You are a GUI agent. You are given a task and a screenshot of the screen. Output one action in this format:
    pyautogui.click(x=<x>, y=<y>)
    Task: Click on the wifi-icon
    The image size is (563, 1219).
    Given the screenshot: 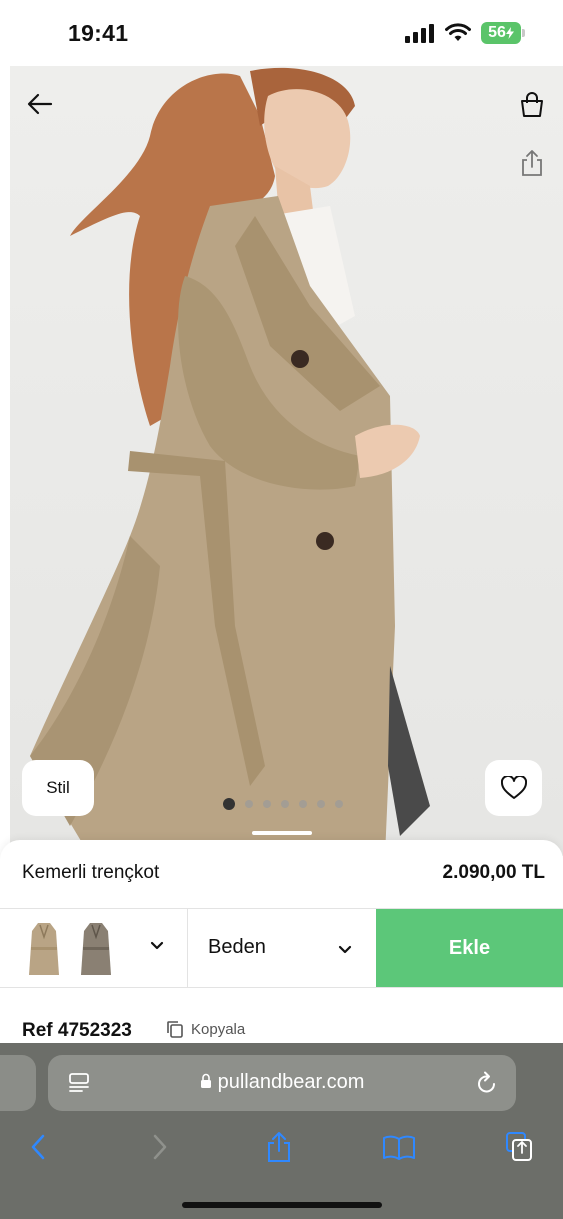 What is the action you would take?
    pyautogui.click(x=458, y=32)
    